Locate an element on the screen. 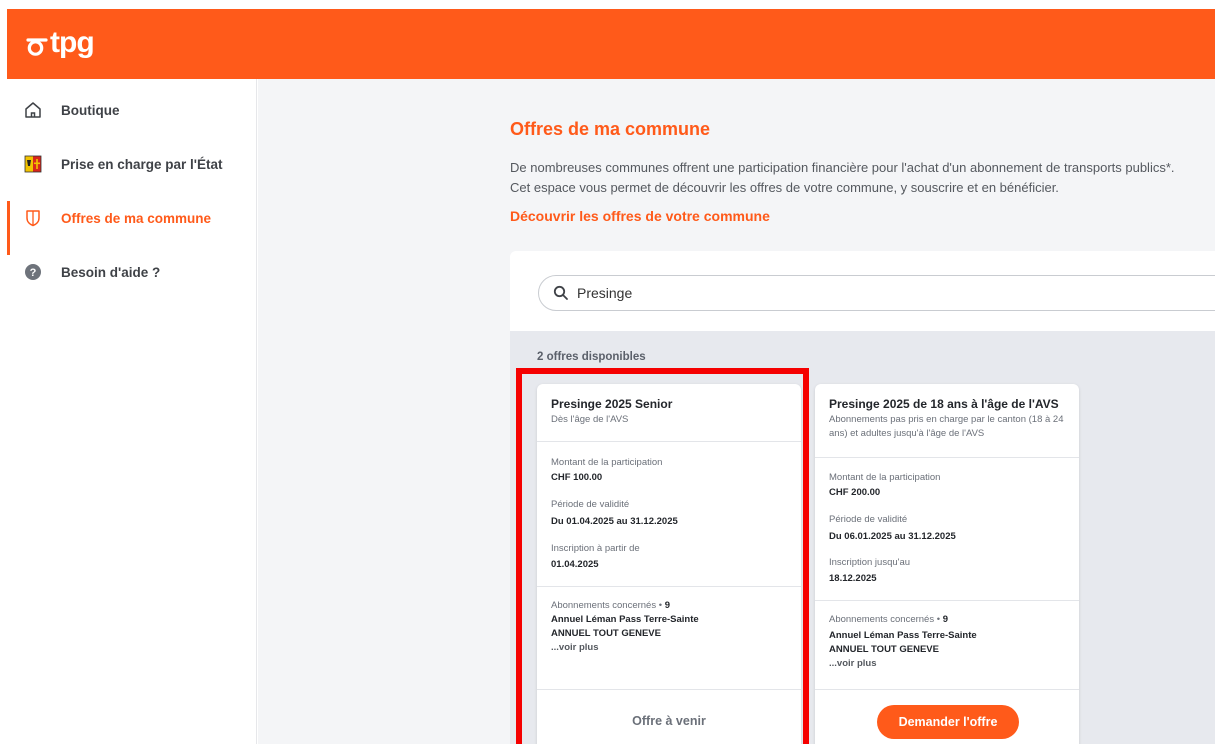  search-panel is located at coordinates (862, 291).